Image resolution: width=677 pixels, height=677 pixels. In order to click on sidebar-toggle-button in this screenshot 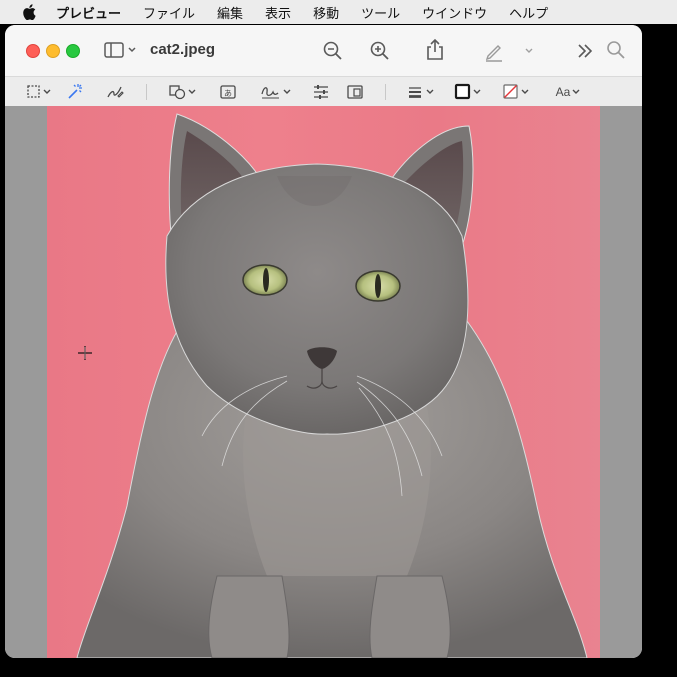, I will do `click(121, 50)`.